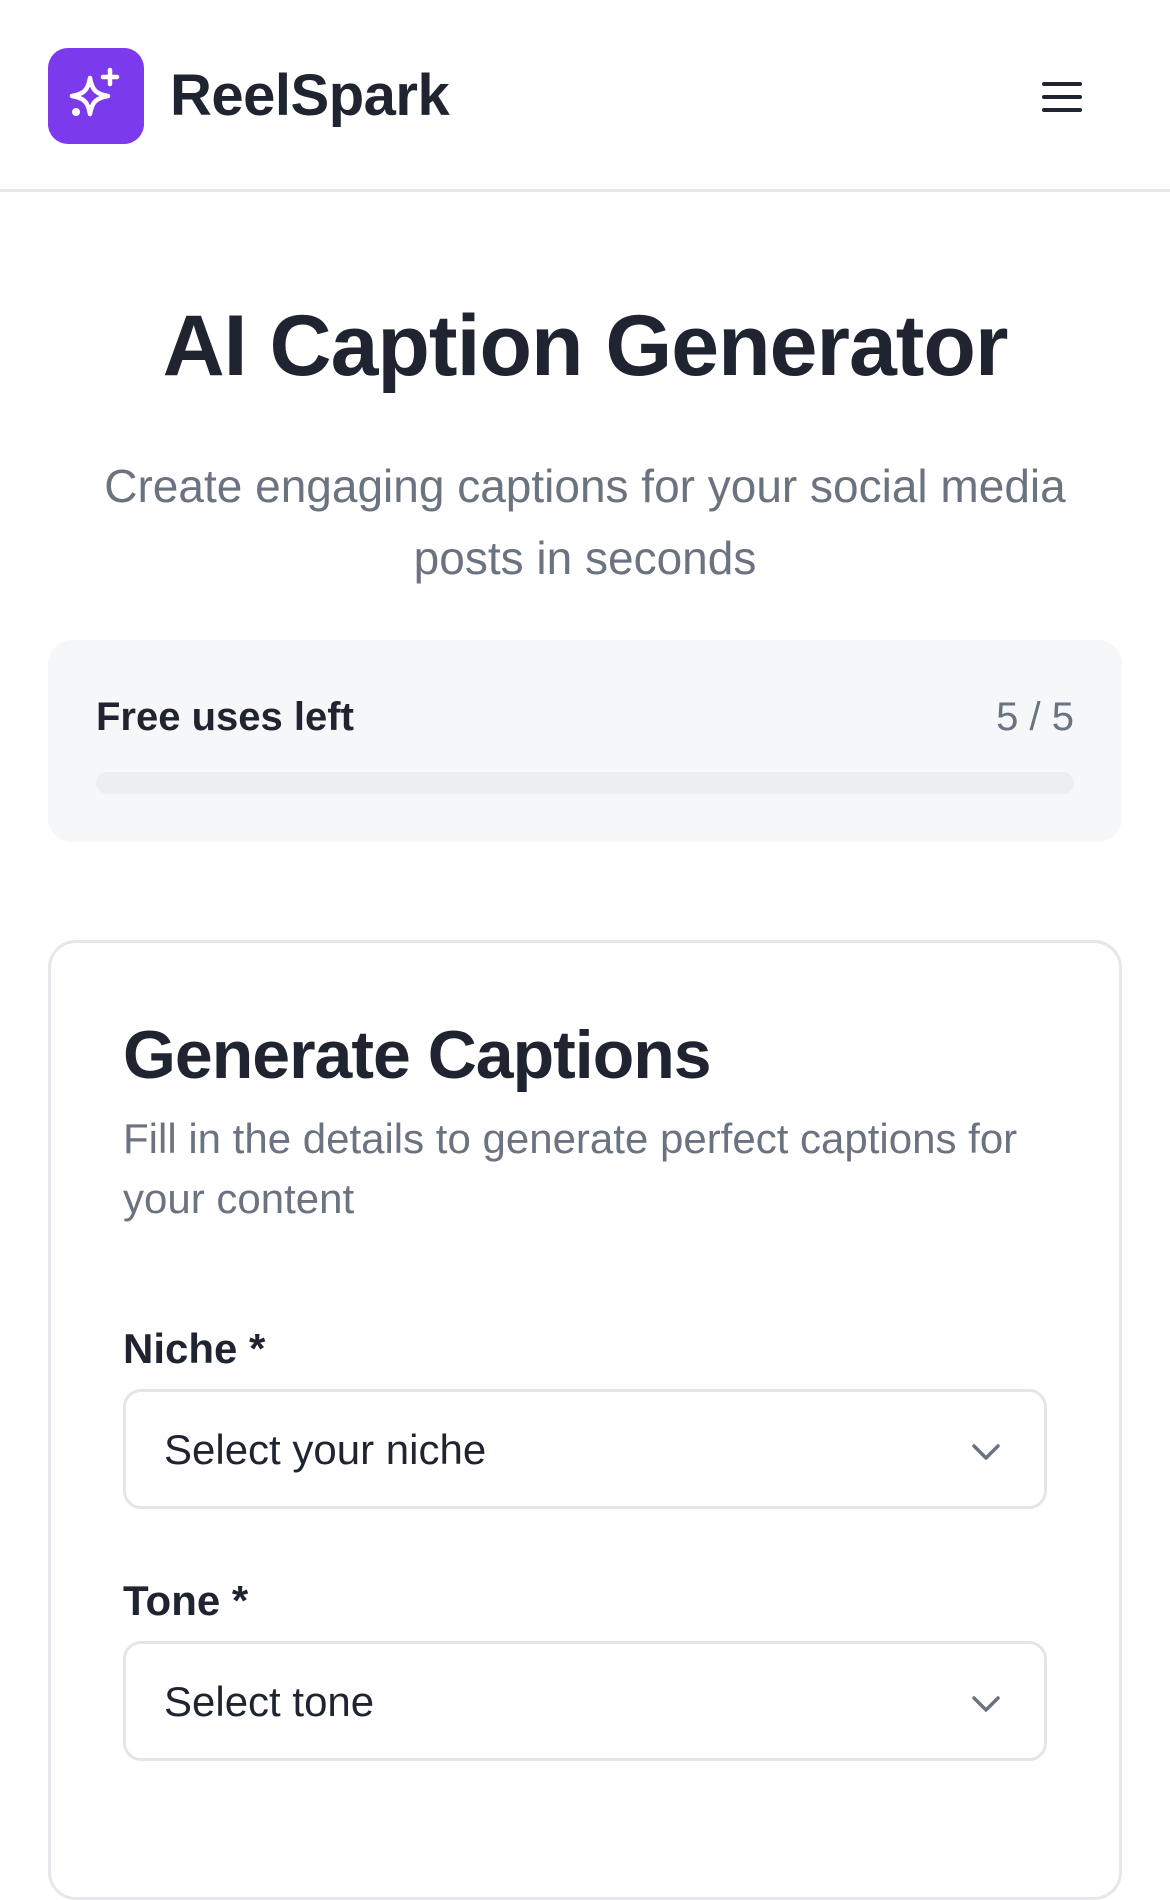 The width and height of the screenshot is (1170, 1900). Describe the element at coordinates (269, 1701) in the screenshot. I see `tone-select-value: Select tone` at that location.